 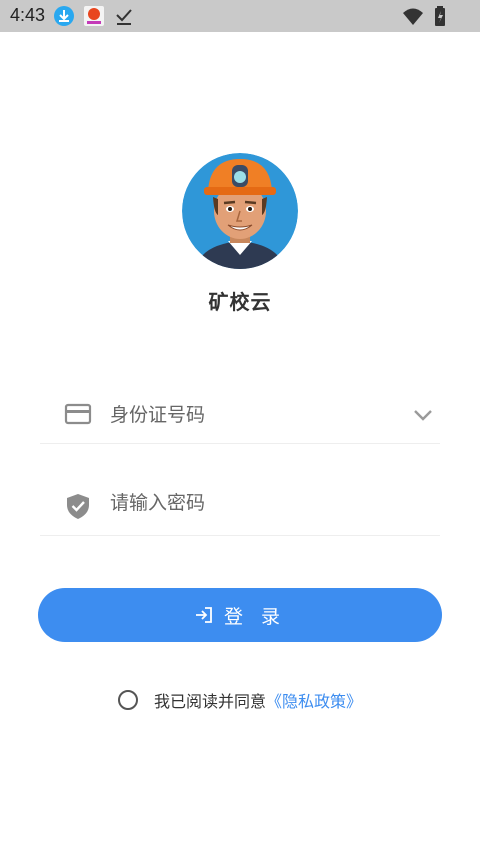 I want to click on battery-icon, so click(x=440, y=16).